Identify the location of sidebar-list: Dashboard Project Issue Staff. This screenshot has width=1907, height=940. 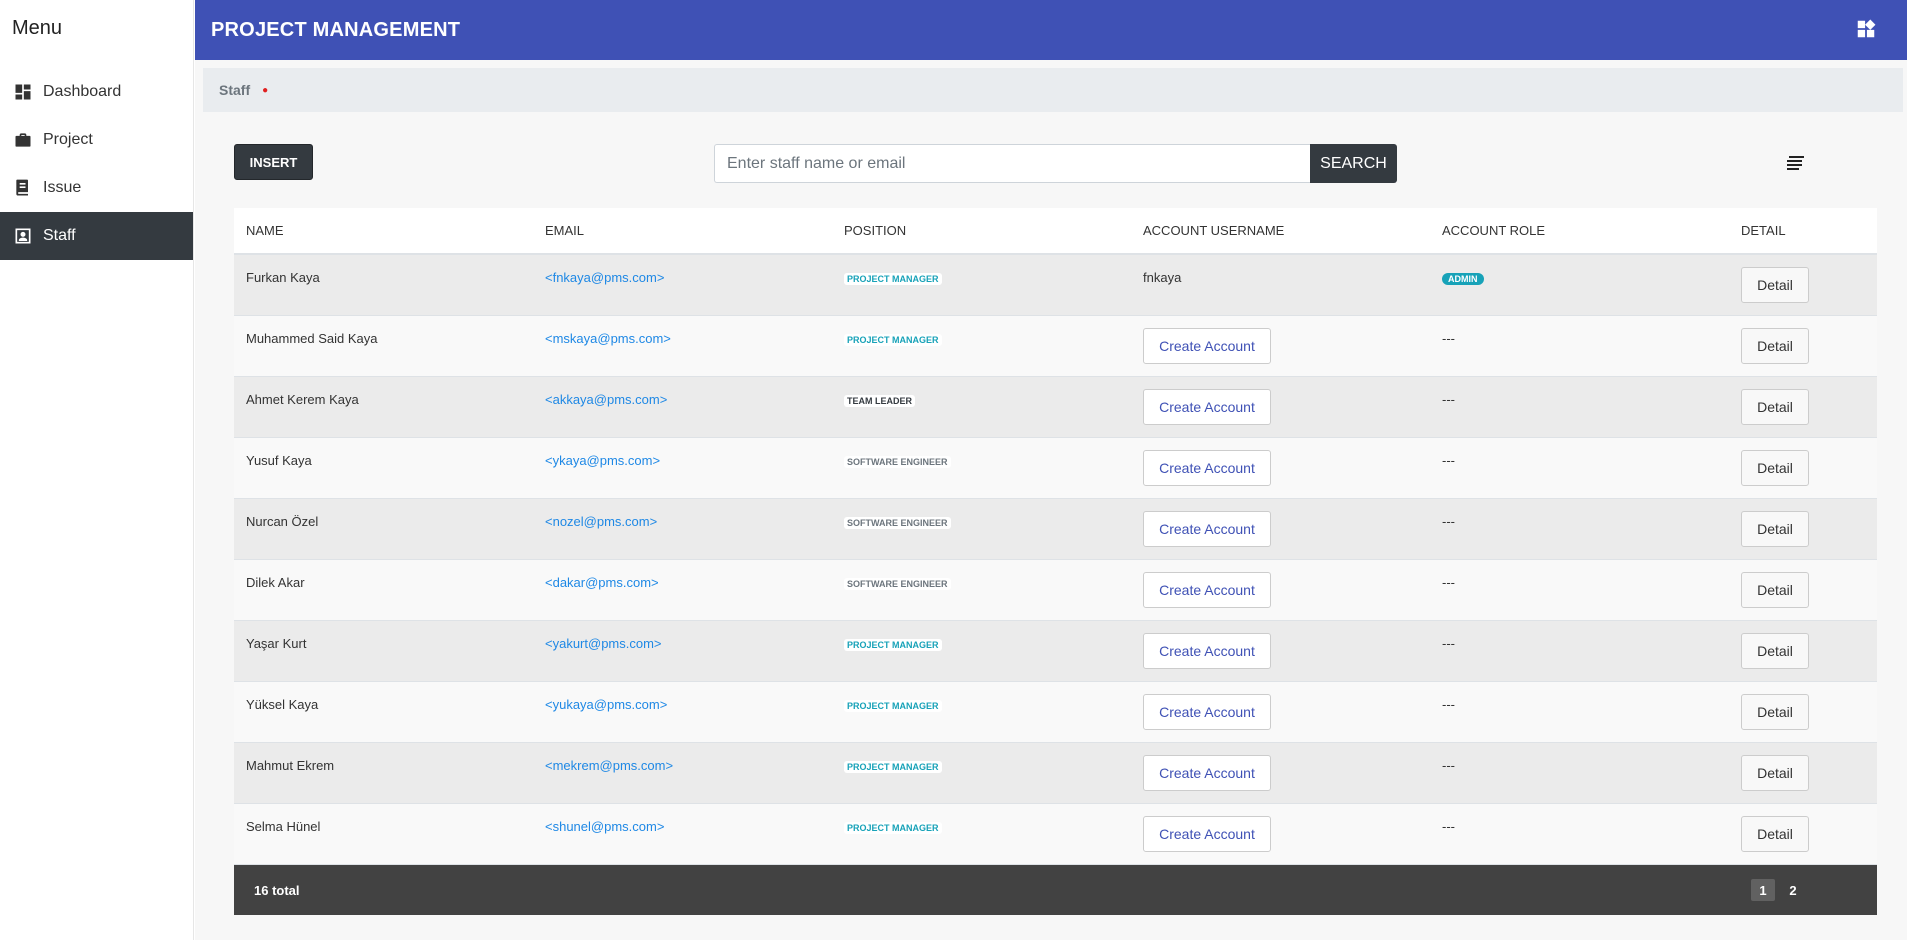
(96, 164).